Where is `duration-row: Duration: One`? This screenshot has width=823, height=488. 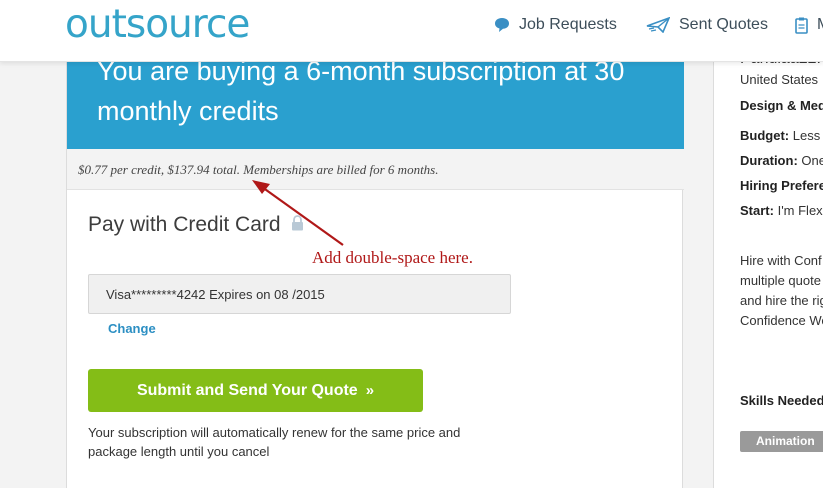
duration-row: Duration: One is located at coordinates (781, 160).